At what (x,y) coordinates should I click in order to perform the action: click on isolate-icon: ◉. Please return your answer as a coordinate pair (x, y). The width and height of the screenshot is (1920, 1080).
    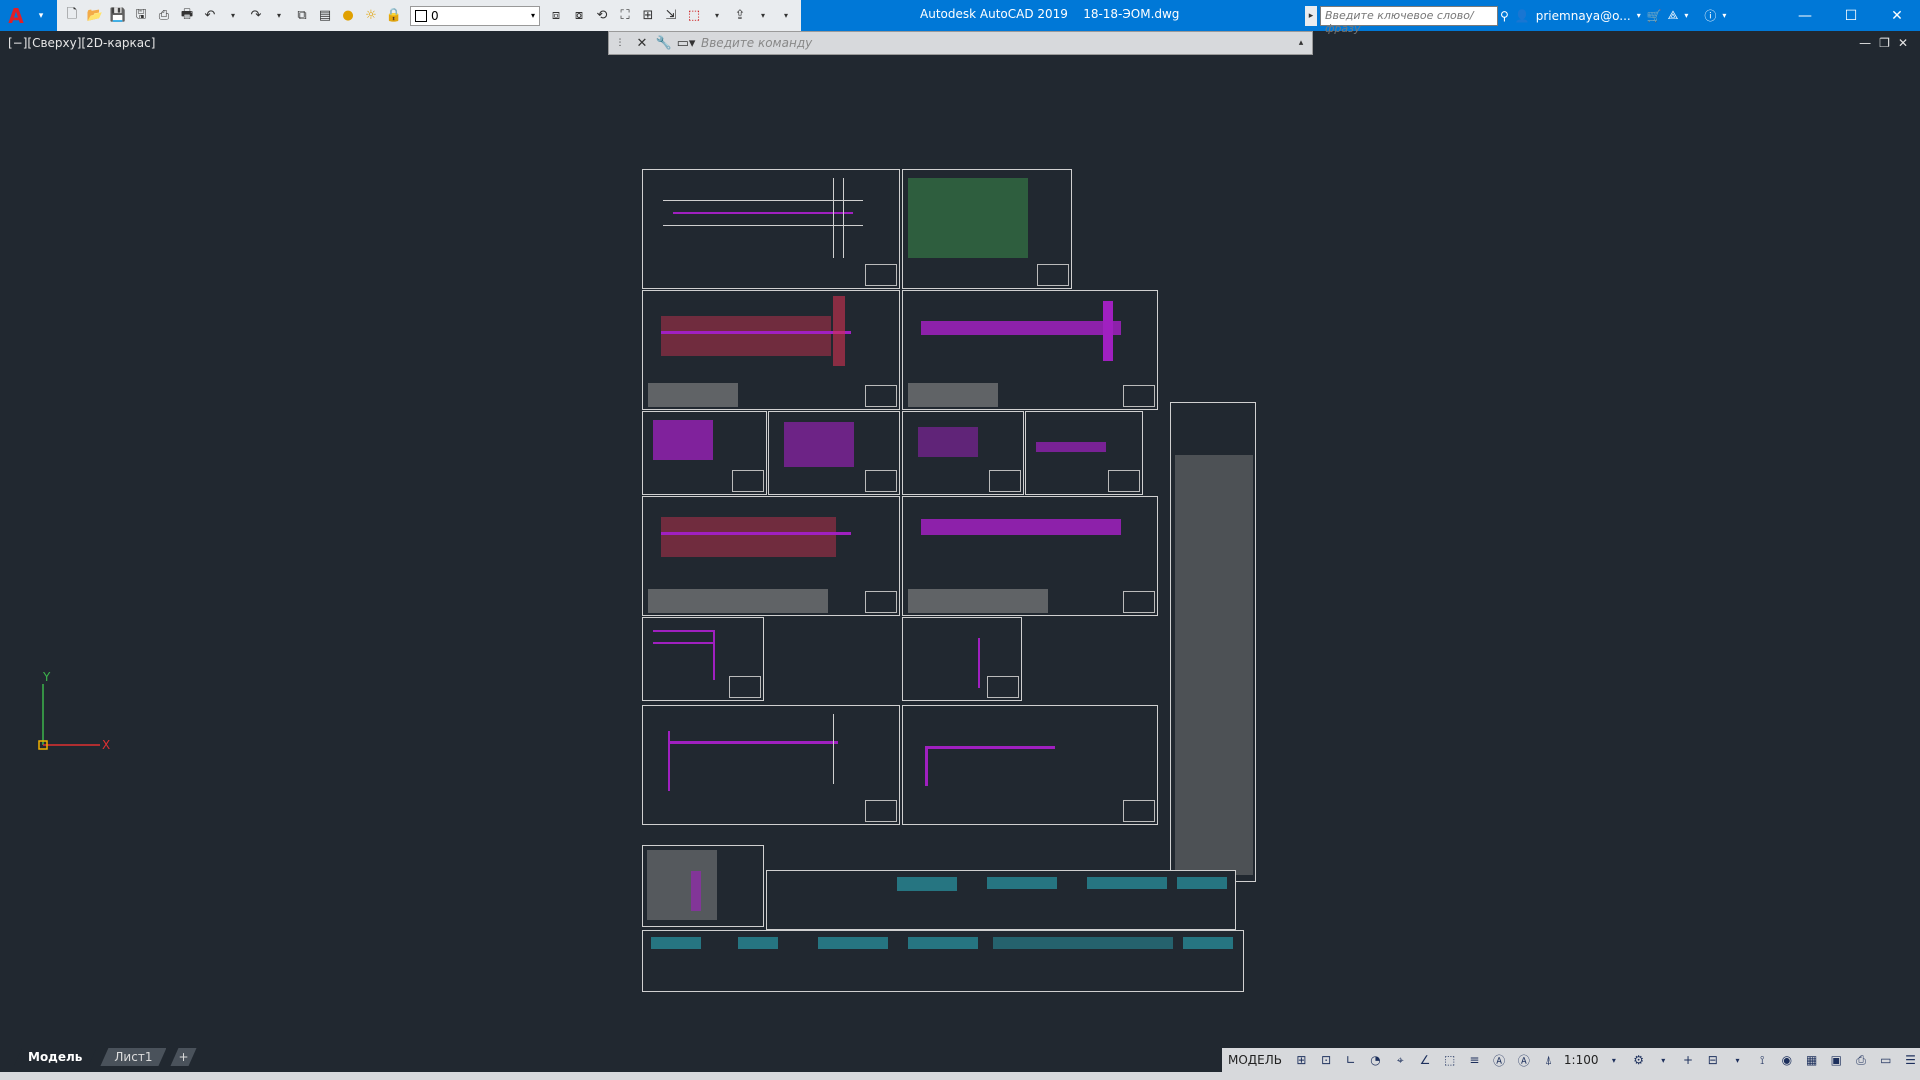
    Looking at the image, I should click on (1787, 1060).